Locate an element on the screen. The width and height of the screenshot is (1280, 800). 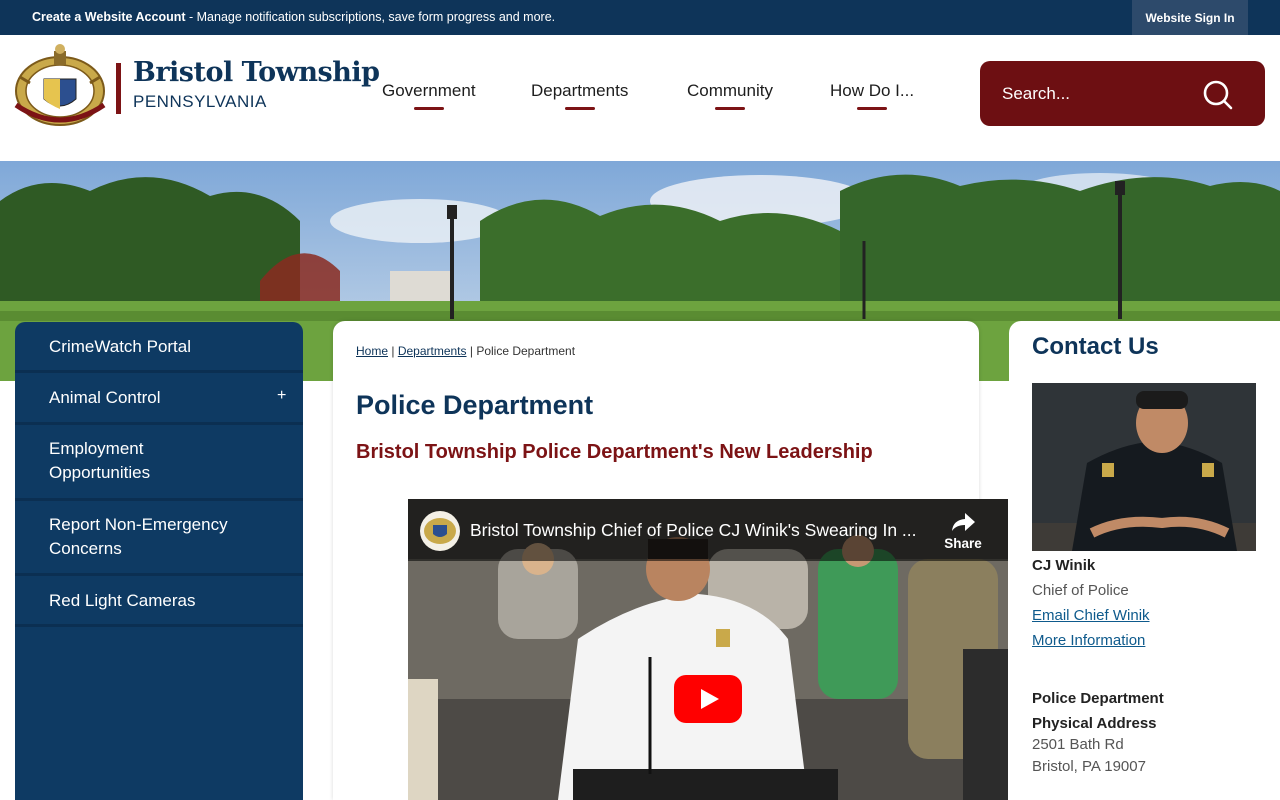
nav-label: Community is located at coordinates (730, 90).